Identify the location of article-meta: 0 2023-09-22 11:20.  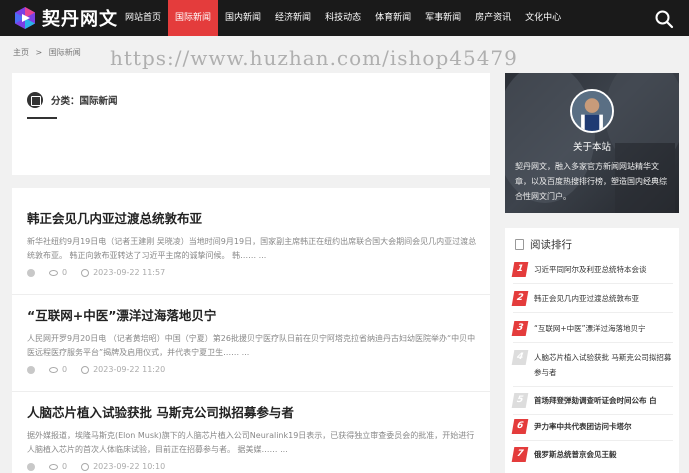
(252, 369).